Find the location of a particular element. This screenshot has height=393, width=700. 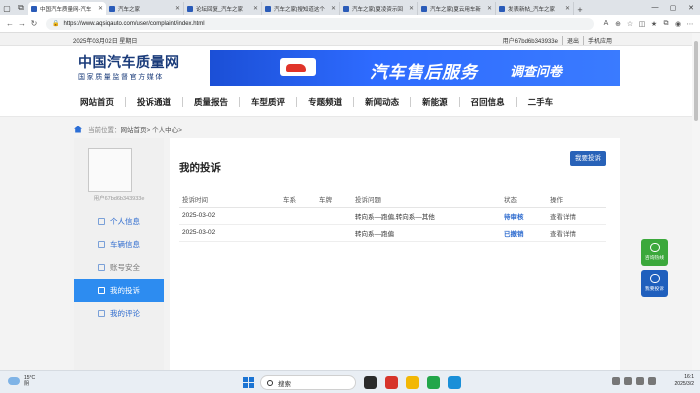

browser-tab: 汽车之家 ✕ is located at coordinates (145, 8).